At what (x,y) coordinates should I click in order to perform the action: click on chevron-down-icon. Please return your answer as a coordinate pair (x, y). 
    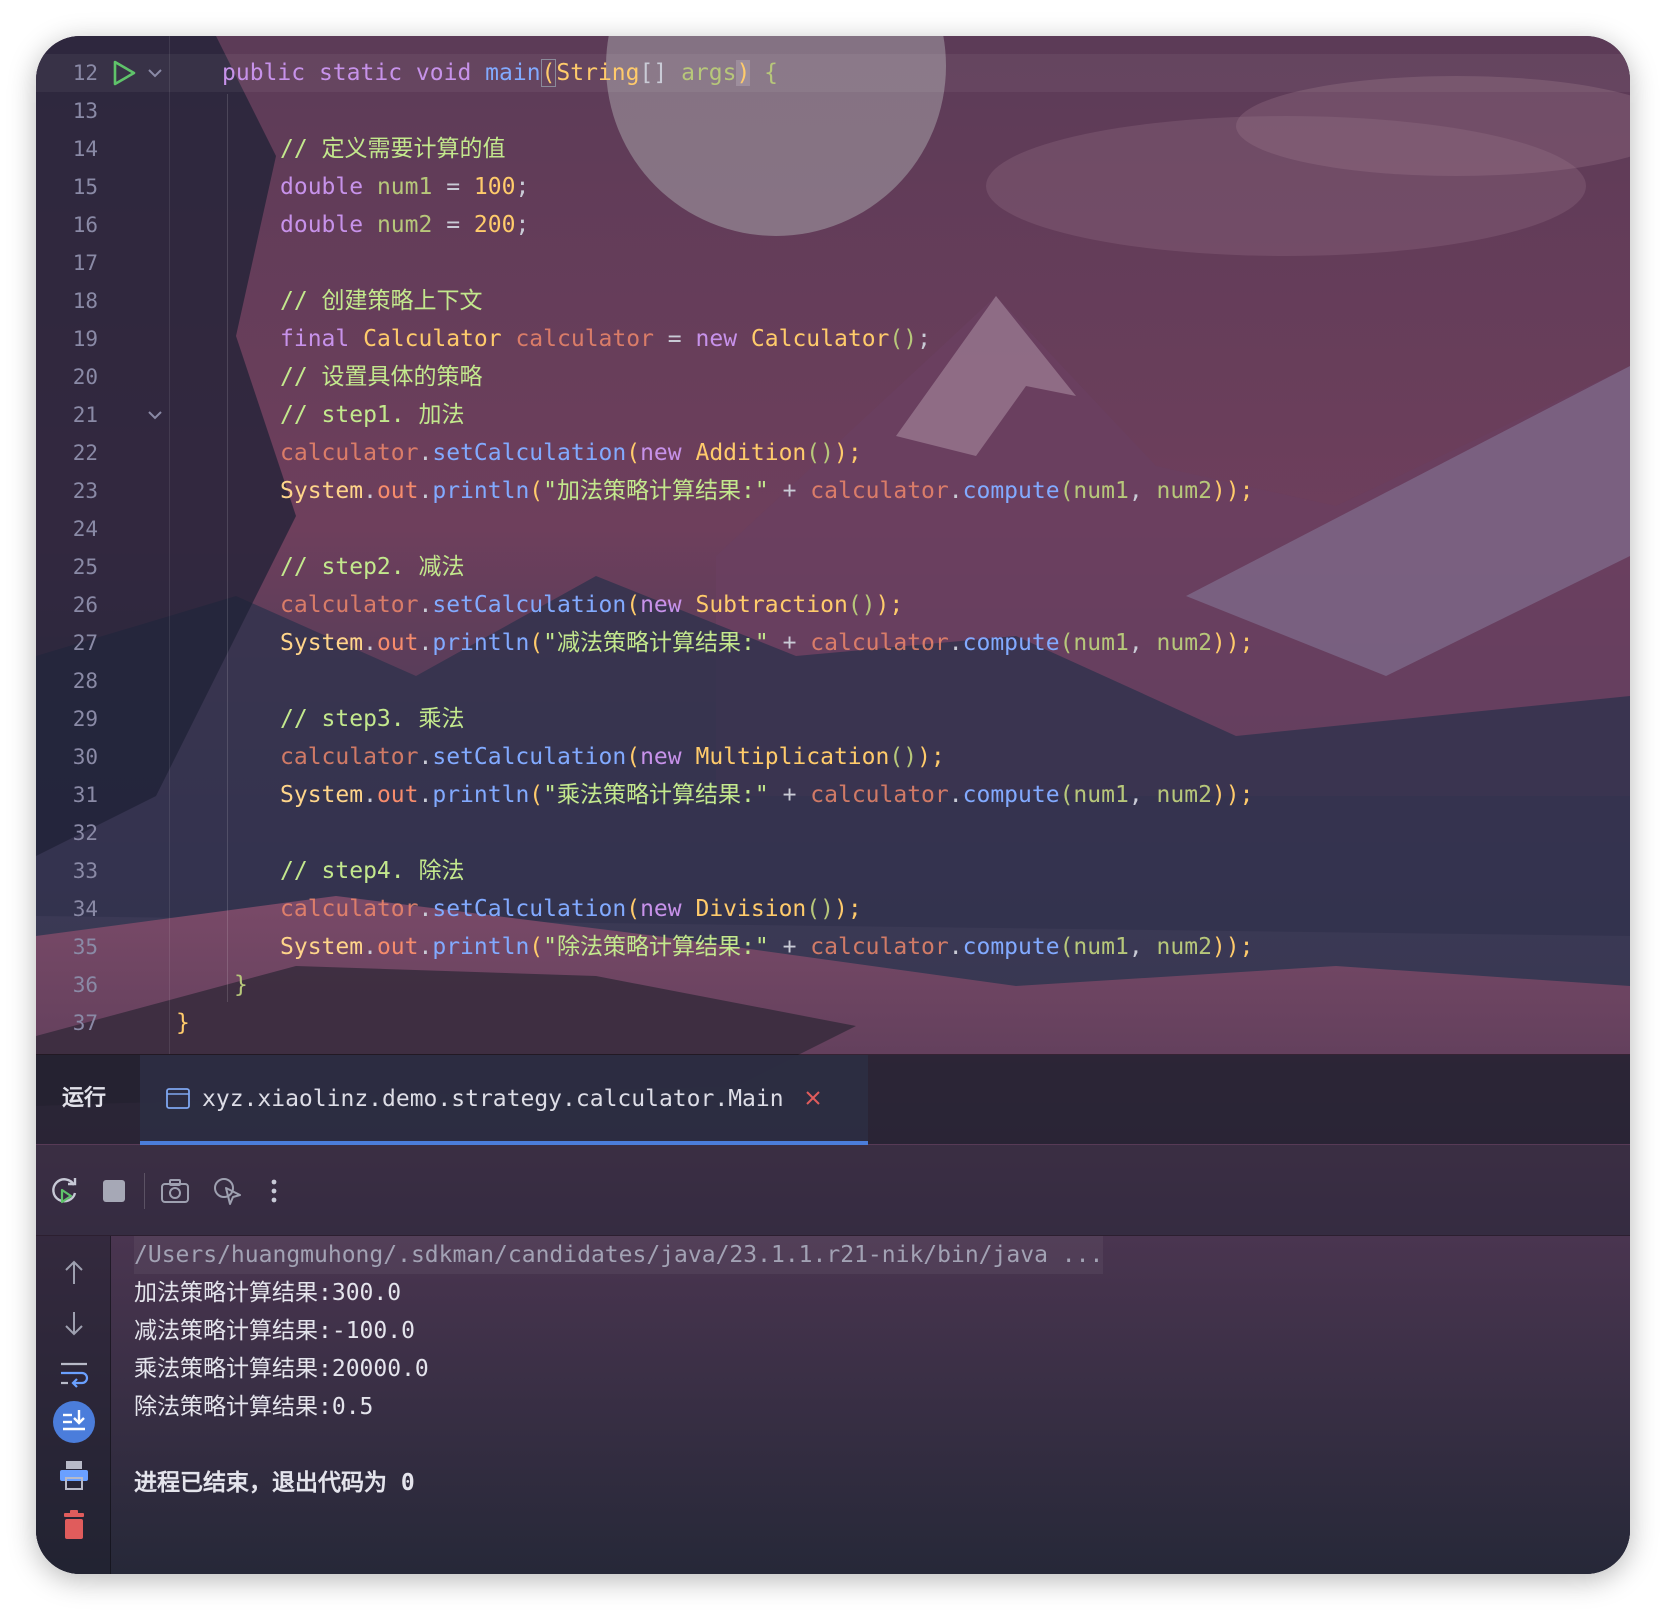
    Looking at the image, I should click on (155, 73).